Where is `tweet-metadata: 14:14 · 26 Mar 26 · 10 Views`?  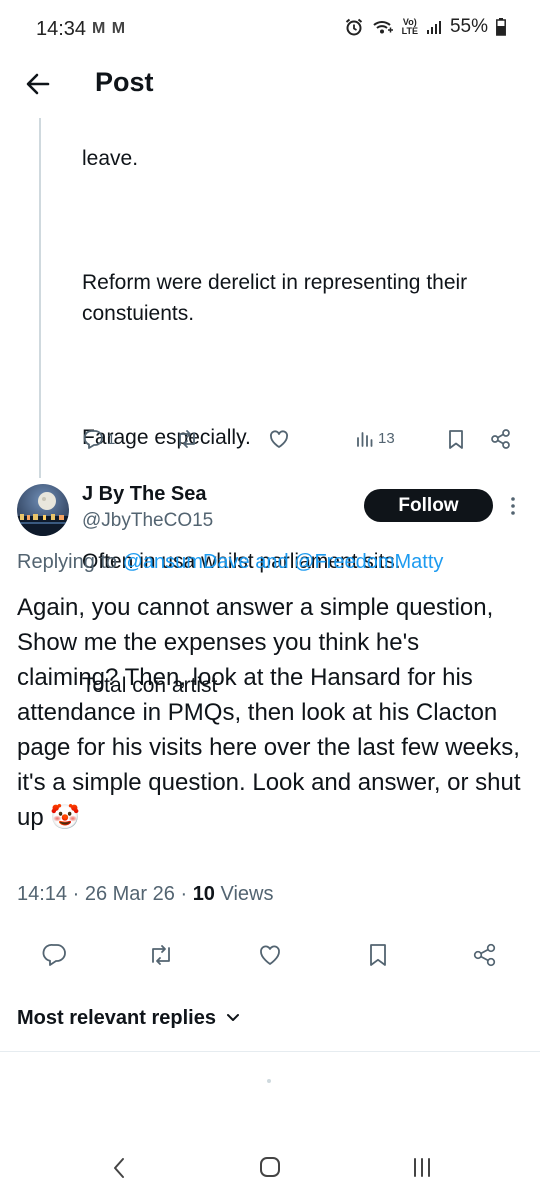
tweet-metadata: 14:14 · 26 Mar 26 · 10 Views is located at coordinates (145, 894).